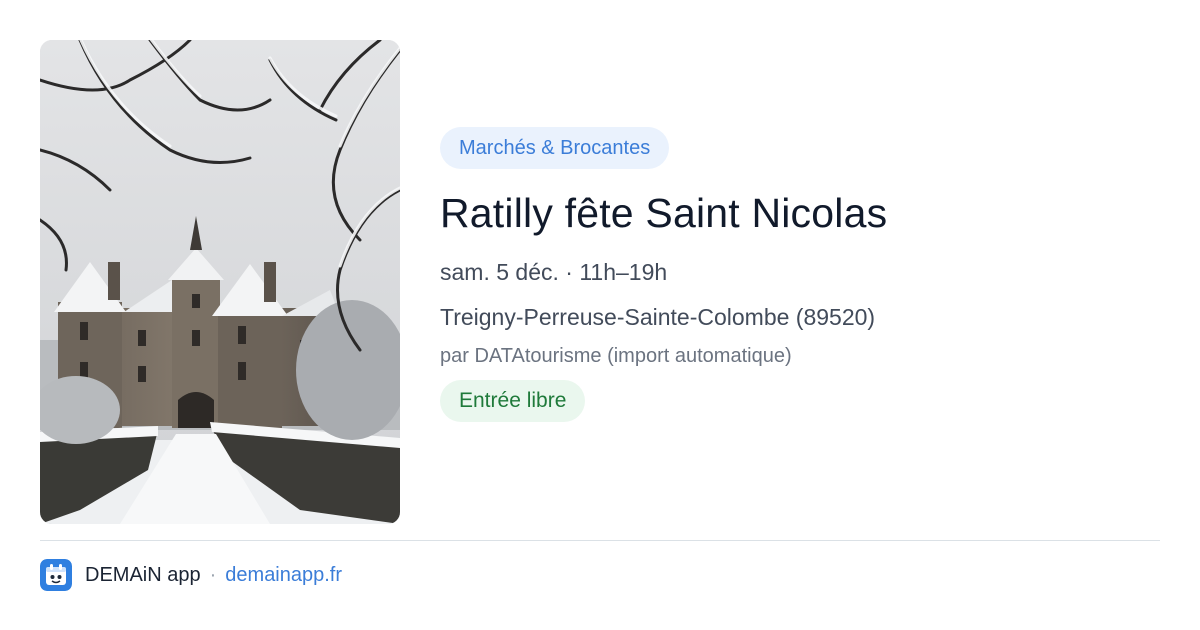 The height and width of the screenshot is (630, 1200). What do you see at coordinates (616, 356) in the screenshot?
I see `event-source: par DATAtourisme (import automatique)` at bounding box center [616, 356].